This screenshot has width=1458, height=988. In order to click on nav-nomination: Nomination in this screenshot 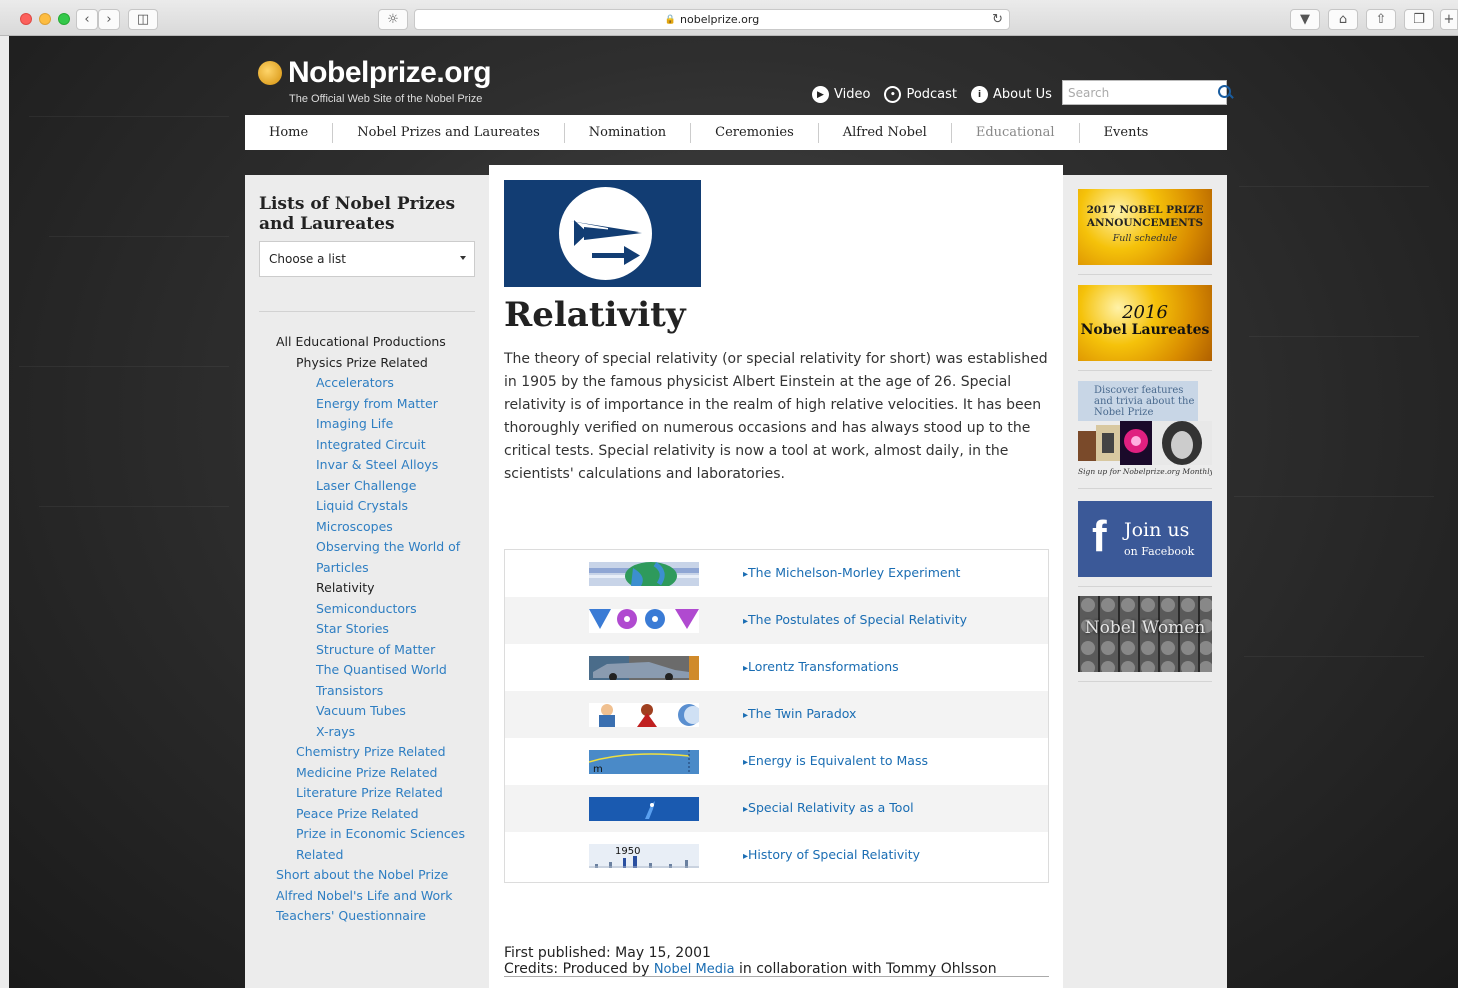, I will do `click(628, 132)`.